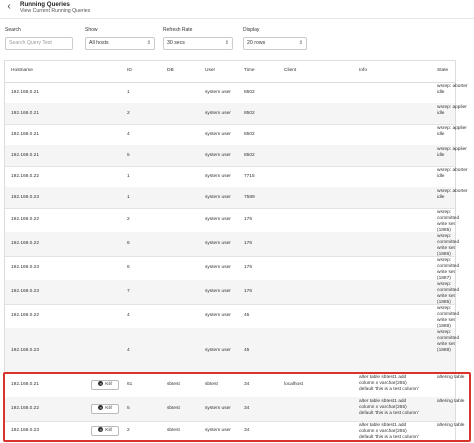  Describe the element at coordinates (129, 70) in the screenshot. I see `col-id: ID` at that location.